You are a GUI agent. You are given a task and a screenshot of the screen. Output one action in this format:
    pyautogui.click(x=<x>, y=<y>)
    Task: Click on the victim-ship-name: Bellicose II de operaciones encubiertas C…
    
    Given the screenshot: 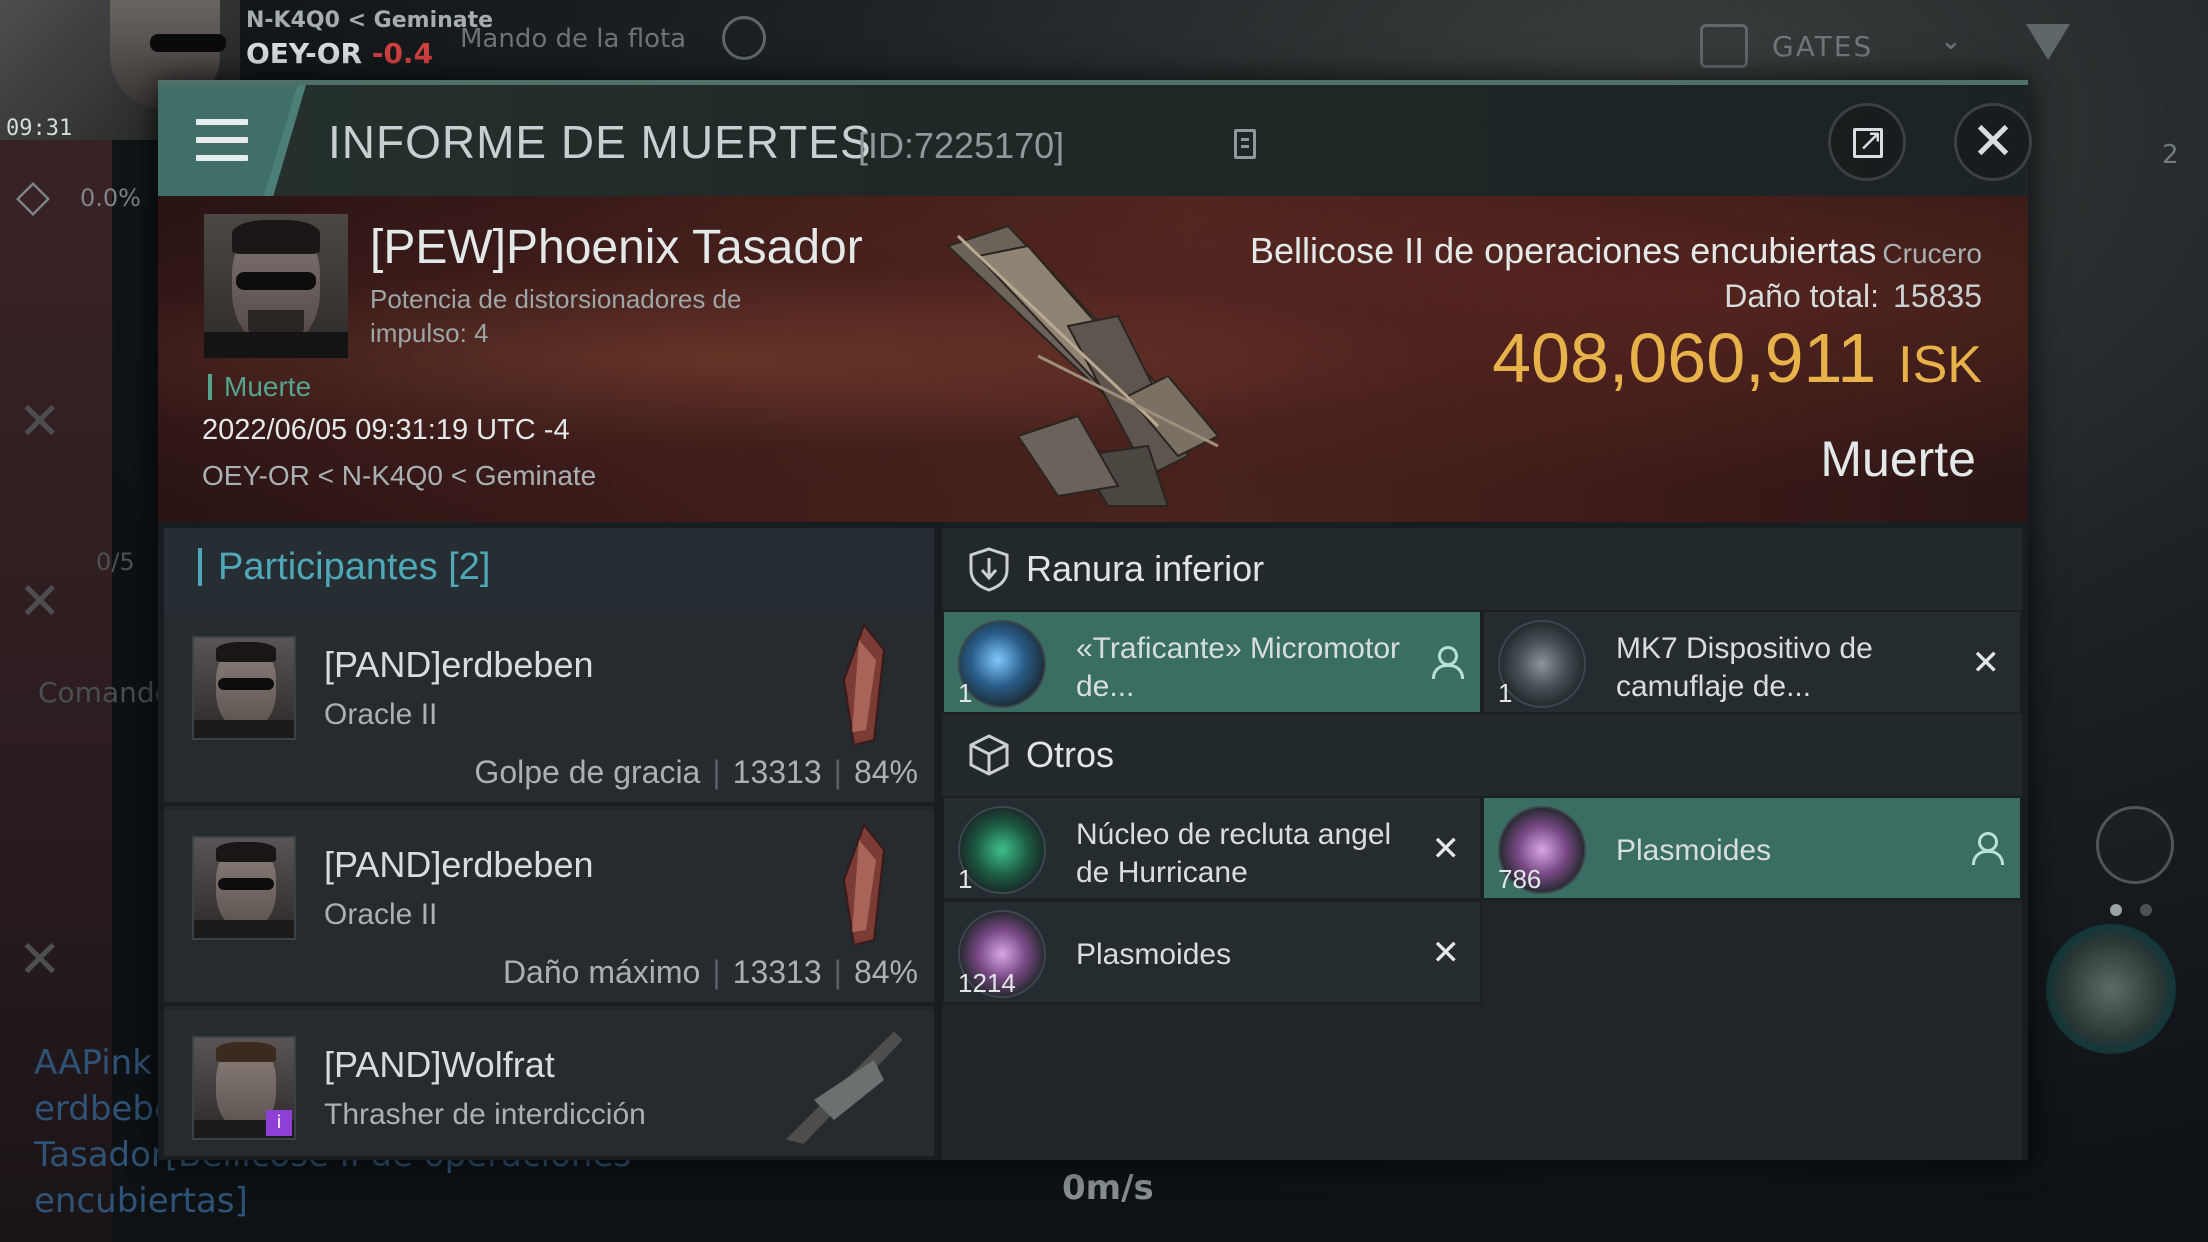 What is the action you would take?
    pyautogui.click(x=1616, y=251)
    